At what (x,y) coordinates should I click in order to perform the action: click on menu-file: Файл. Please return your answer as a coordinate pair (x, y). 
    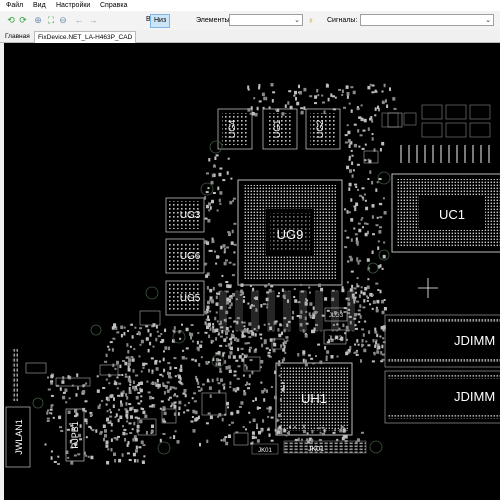
    Looking at the image, I should click on (14, 5).